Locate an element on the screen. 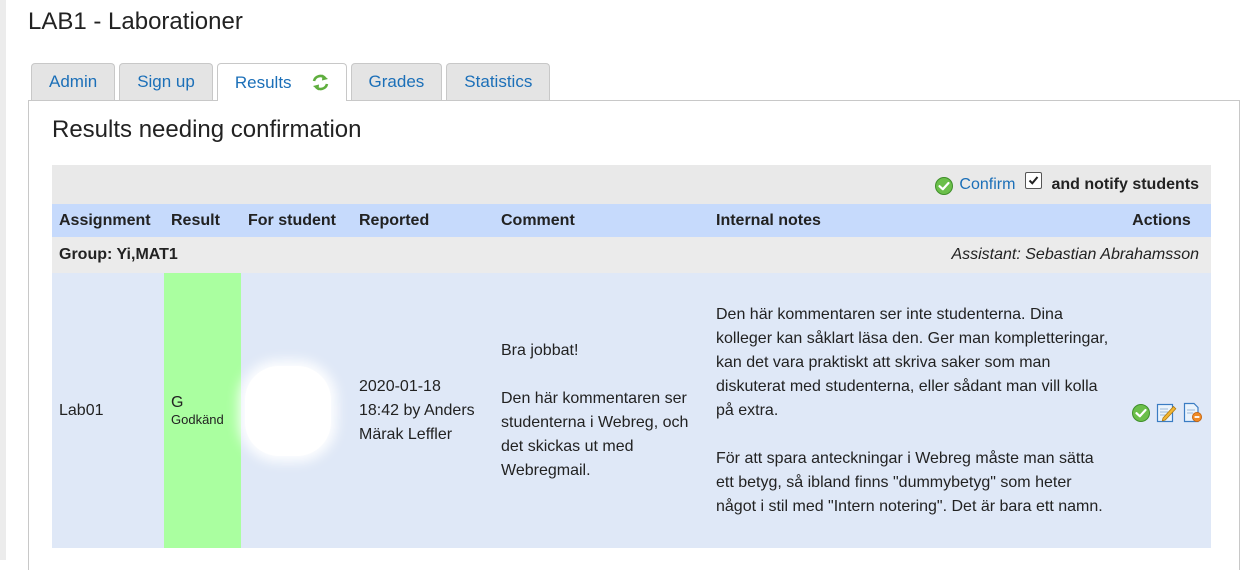 Image resolution: width=1248 pixels, height=570 pixels. reported-cell: 2020-01-18 18:42 by Anders Märak Leffler is located at coordinates (424, 410).